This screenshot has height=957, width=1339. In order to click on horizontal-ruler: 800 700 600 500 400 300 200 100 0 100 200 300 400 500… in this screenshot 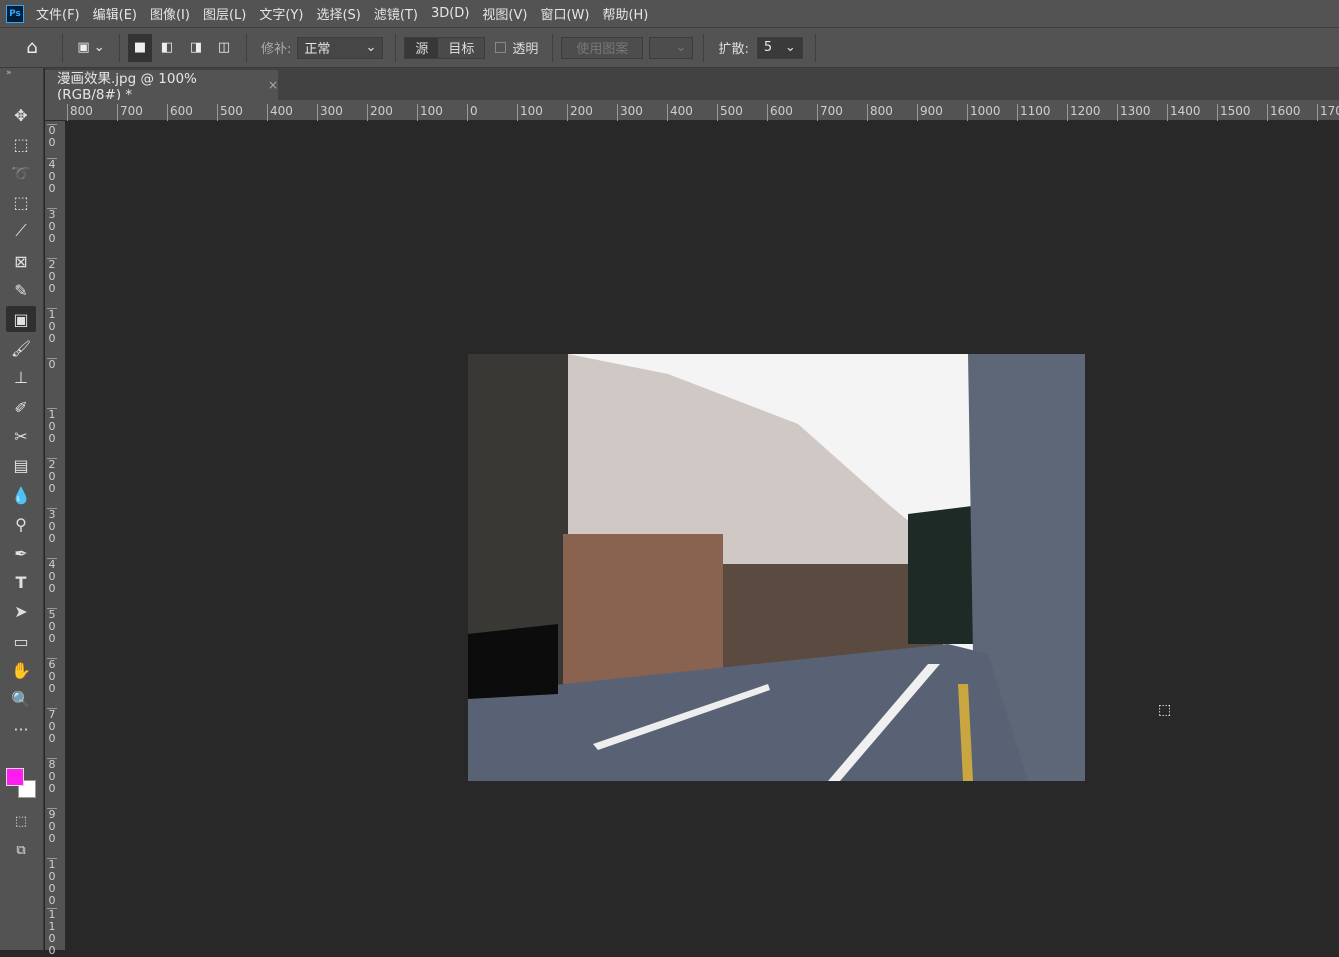, I will do `click(692, 110)`.